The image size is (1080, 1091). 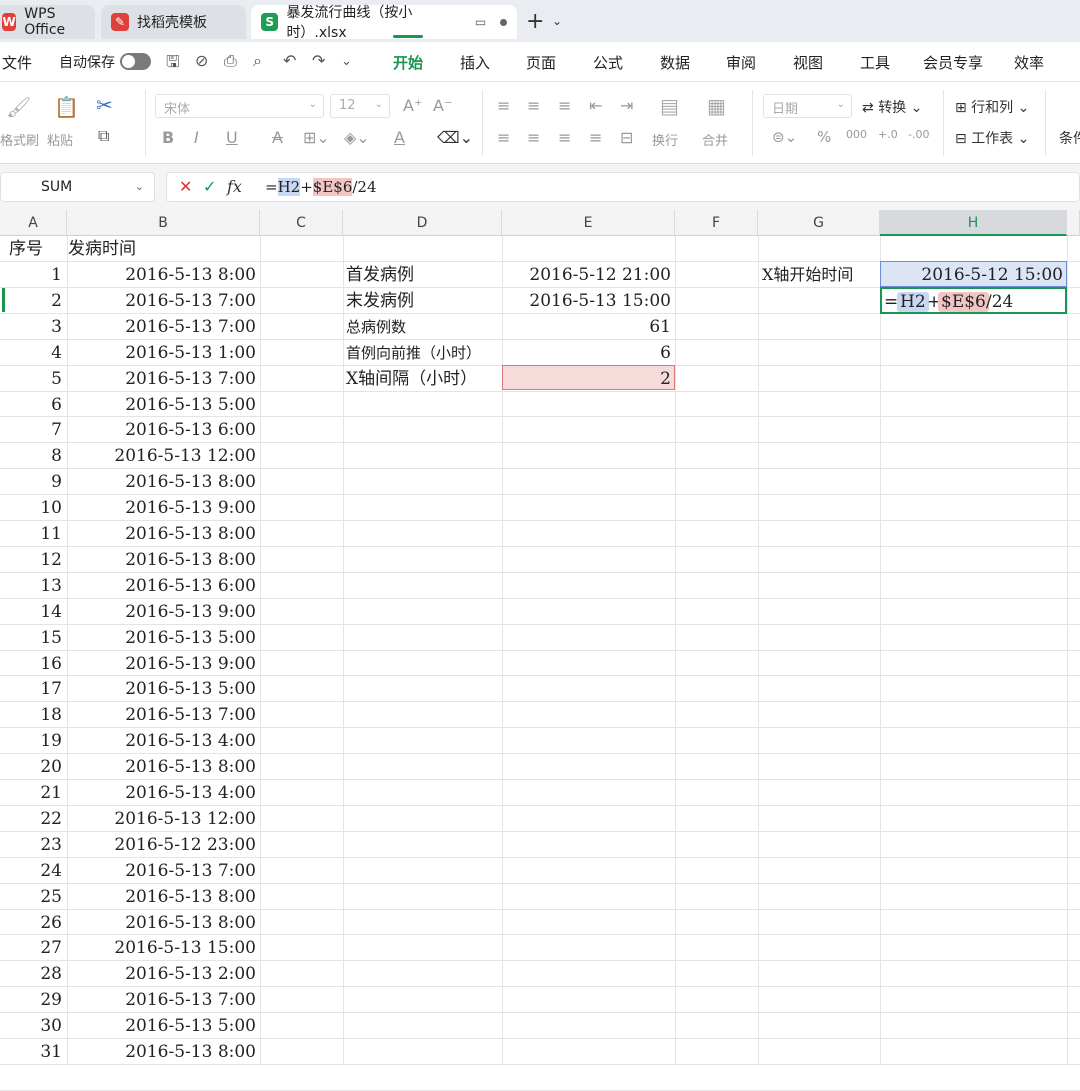 What do you see at coordinates (17, 62) in the screenshot?
I see `menu-file: 文件` at bounding box center [17, 62].